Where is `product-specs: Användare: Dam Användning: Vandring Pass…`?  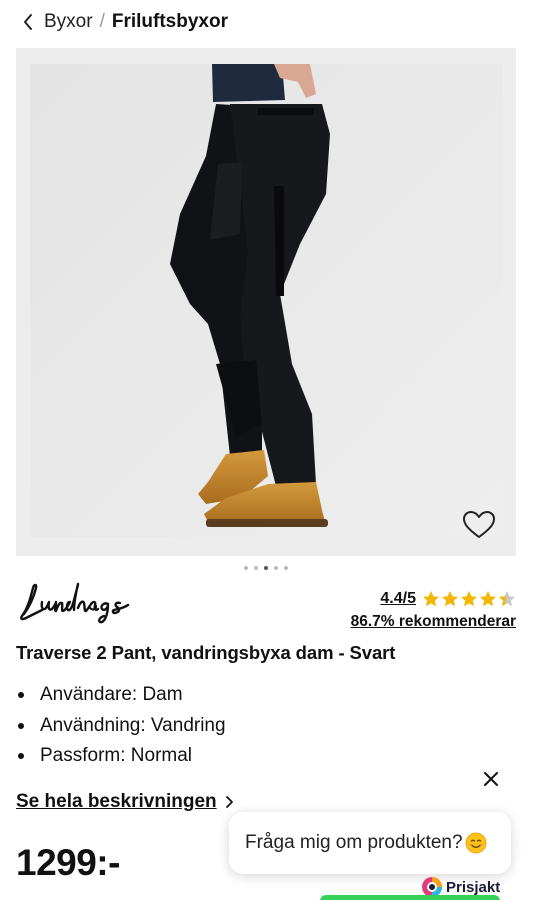 product-specs: Användare: Dam Användning: Vandring Pass… is located at coordinates (122, 726).